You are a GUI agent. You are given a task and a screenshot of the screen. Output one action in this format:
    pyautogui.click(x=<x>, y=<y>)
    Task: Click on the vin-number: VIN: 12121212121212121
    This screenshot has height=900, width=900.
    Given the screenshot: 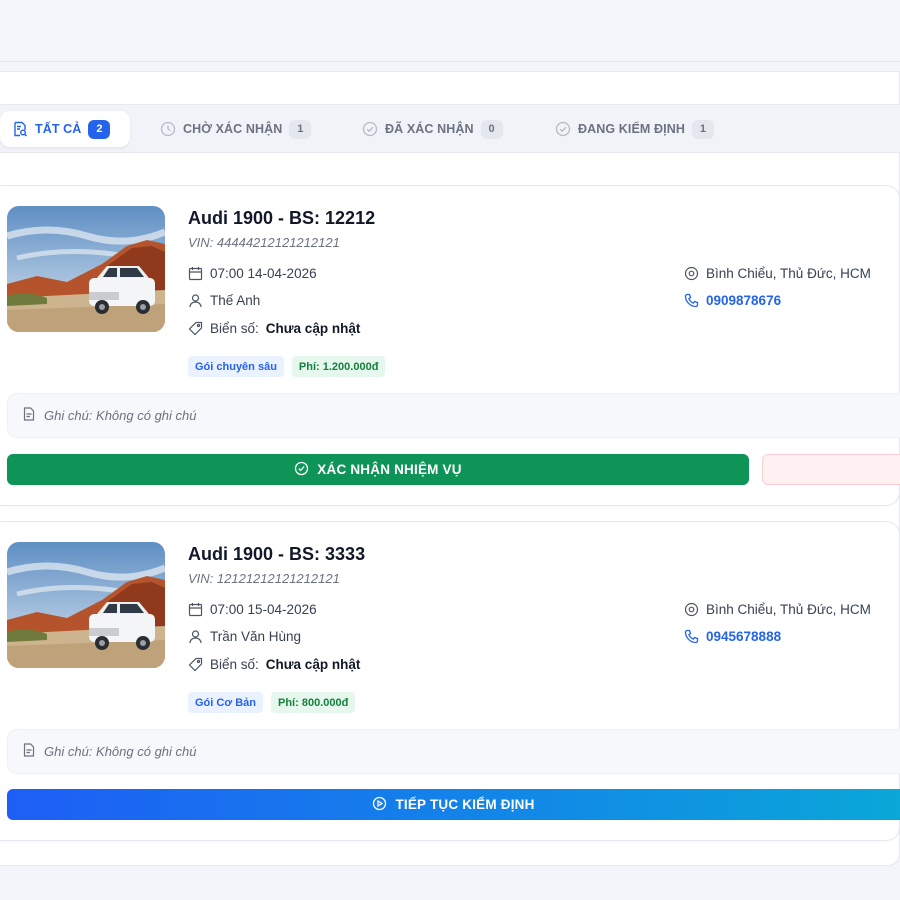 What is the action you would take?
    pyautogui.click(x=264, y=578)
    